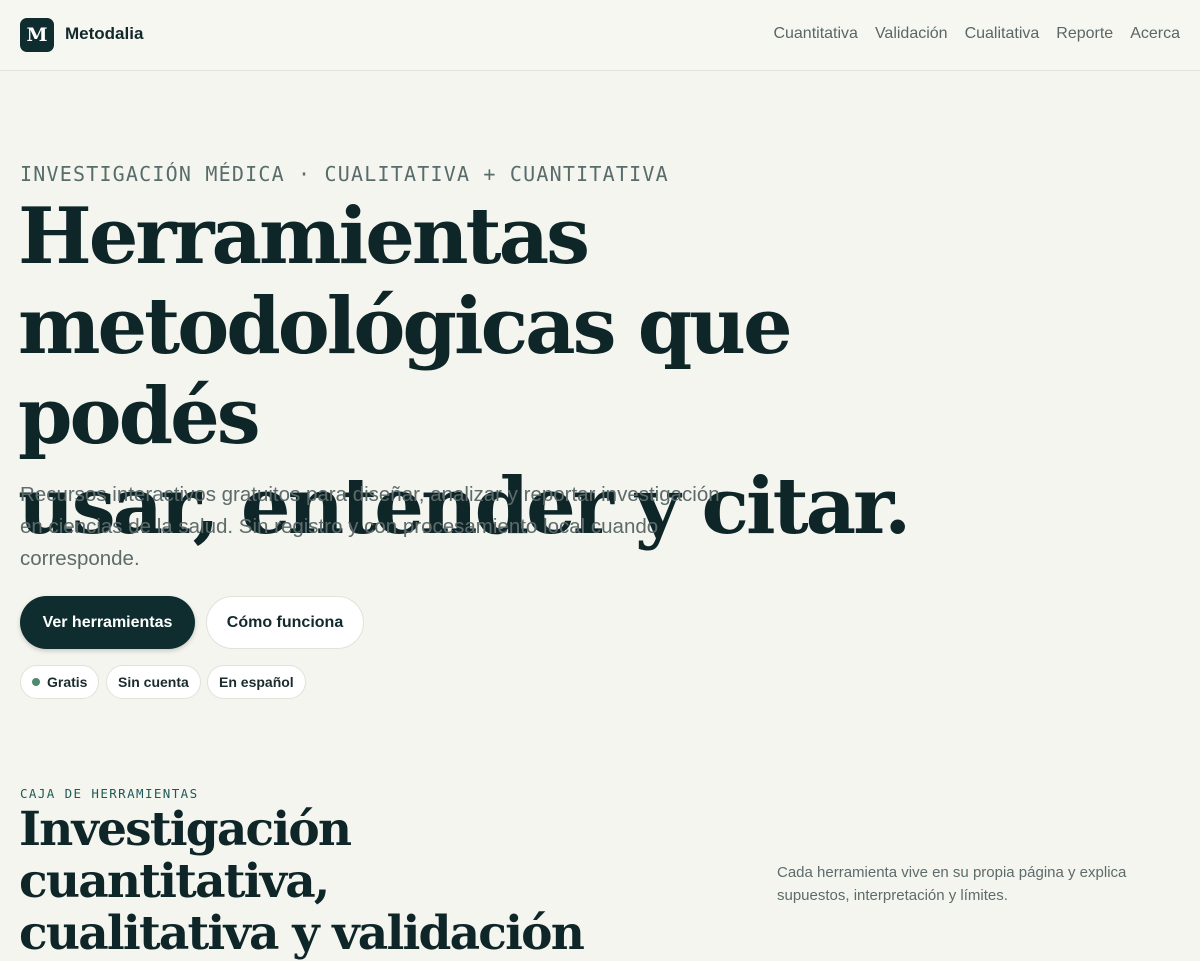 This screenshot has height=961, width=1200. I want to click on nav-link-reporte: Reporte, so click(1084, 34).